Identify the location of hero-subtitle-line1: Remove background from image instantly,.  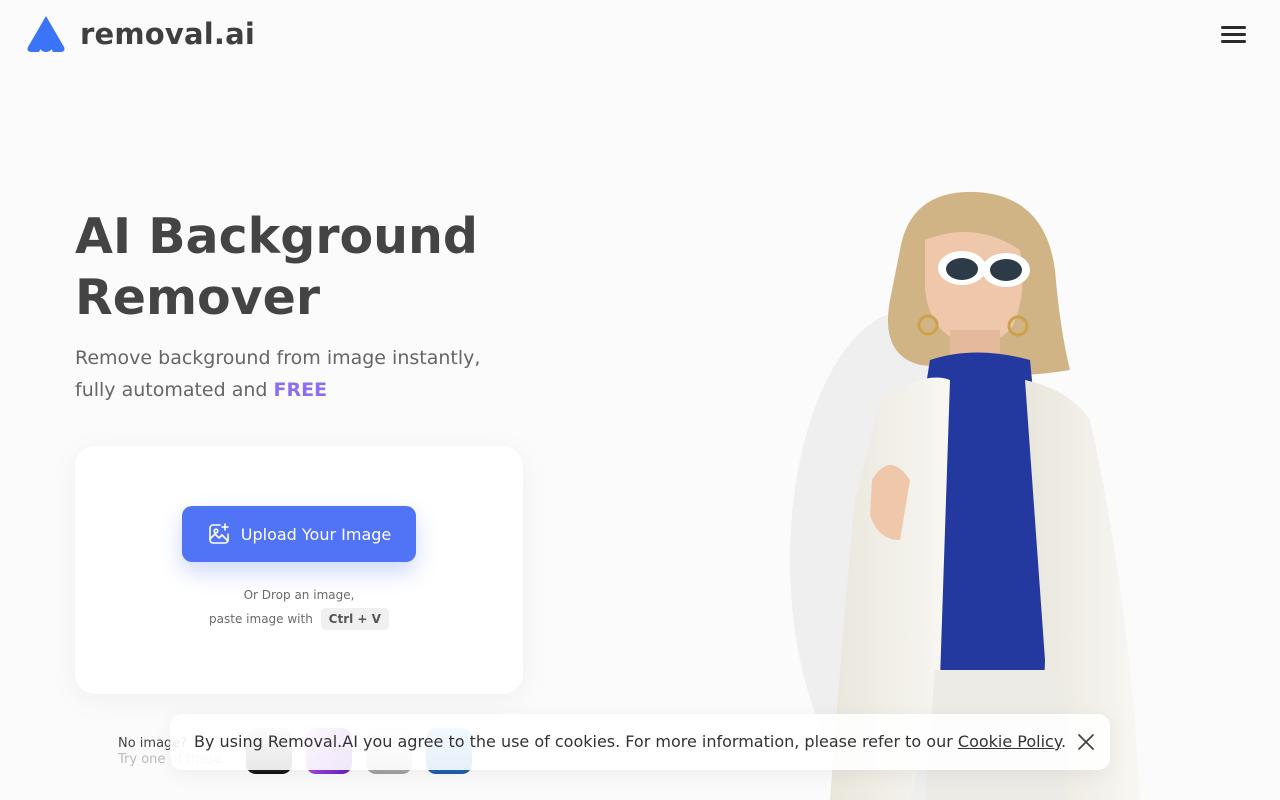
(278, 358).